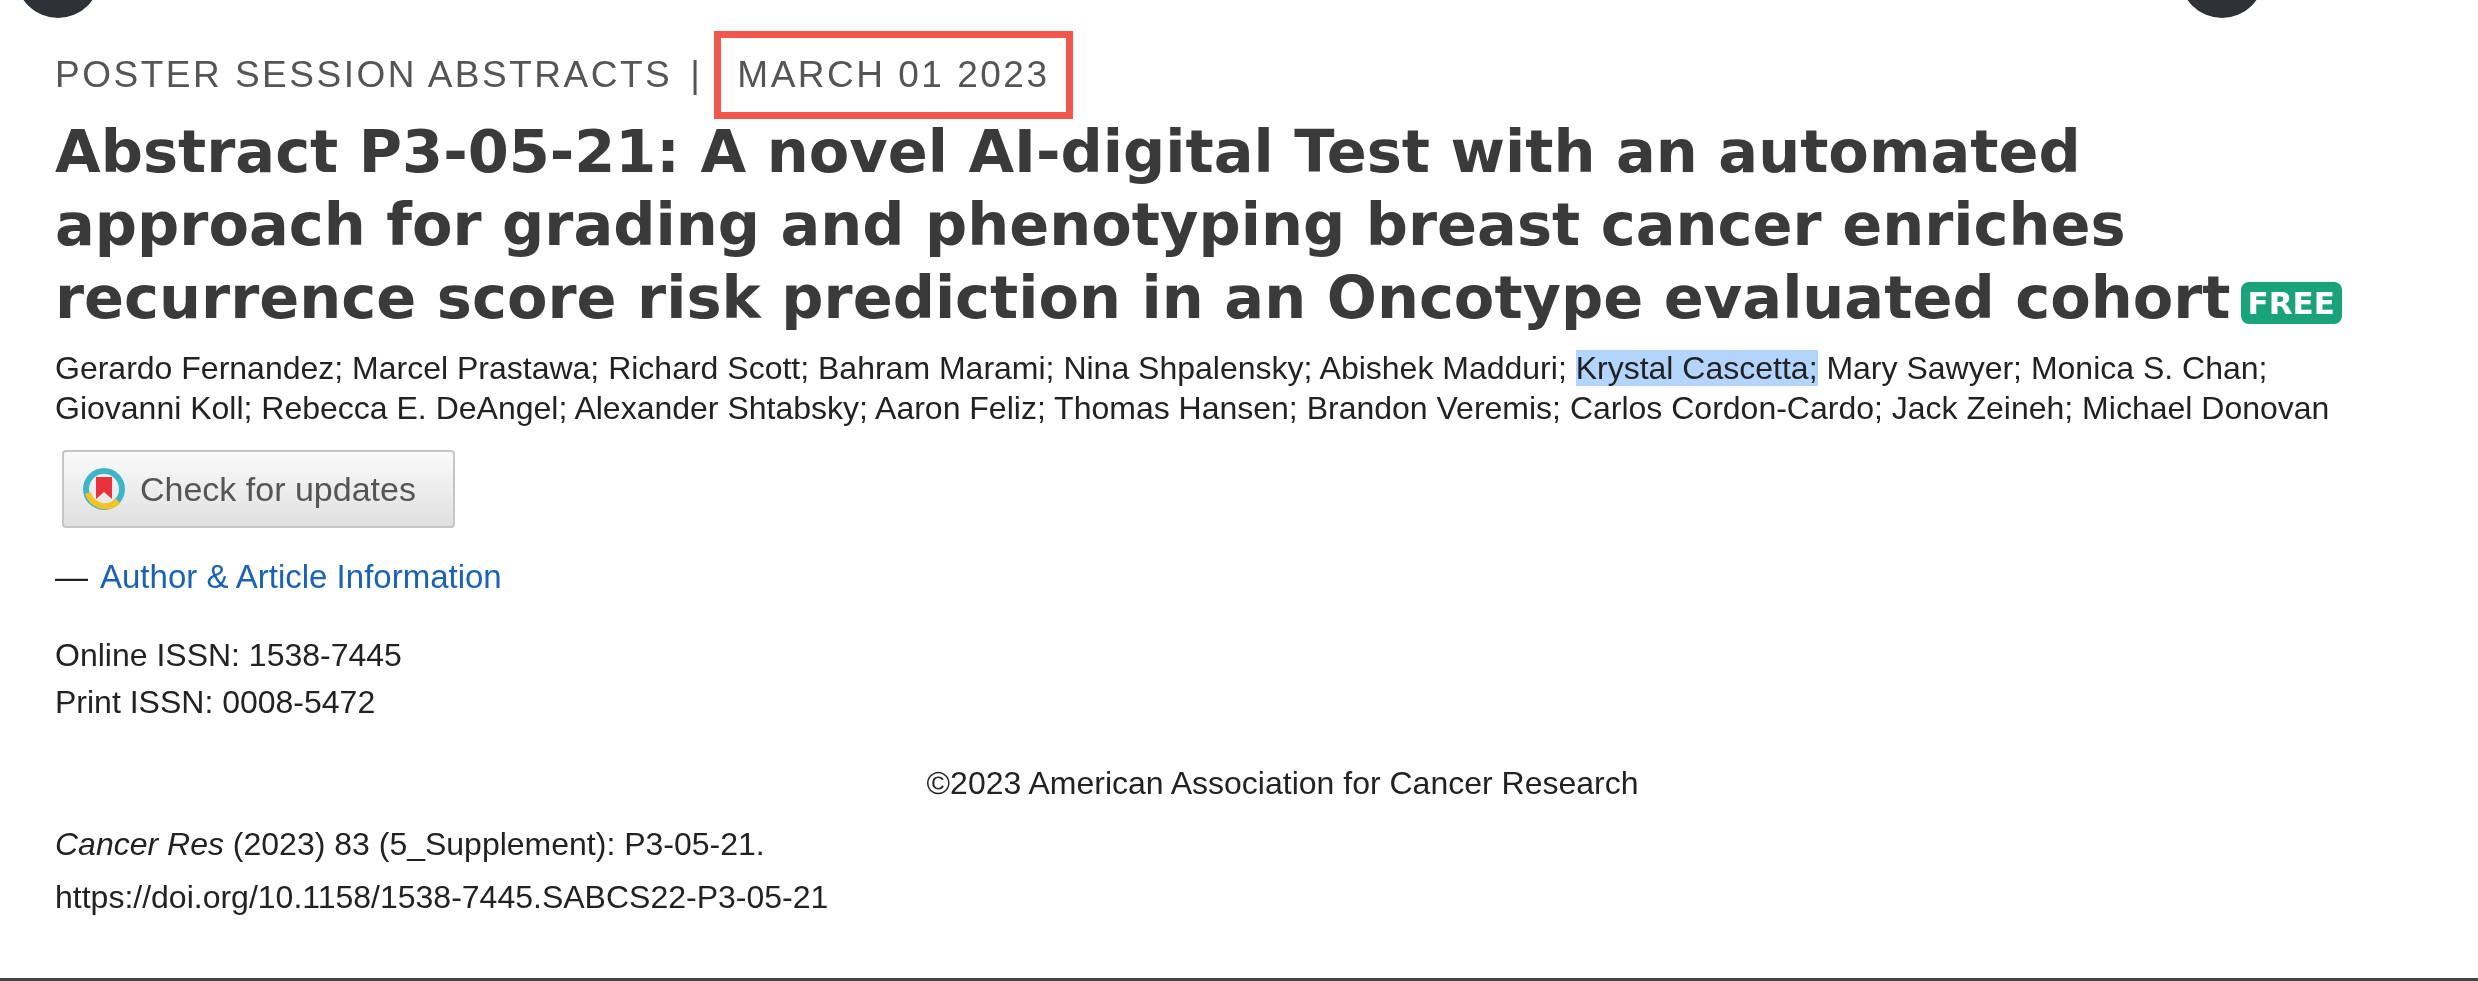 This screenshot has height=981, width=2478. What do you see at coordinates (1210, 388) in the screenshot?
I see `author-list: Gerardo Fernandez; Marcel Prastawa; Richard Scott; Bahram Marami; Nina Shpalensky; Abishek Madduri; Krystal Cascetta; Mary Sawyer; Monica S. Chan; Giovanni Koll; Rebecca E. DeAngel; Alexander Shtabsky; Aaron Feliz; Thomas Hansen; Brandon Veremis; Carlos Cordon-Cardo; Jack Zeineh; Michael Donovan` at bounding box center [1210, 388].